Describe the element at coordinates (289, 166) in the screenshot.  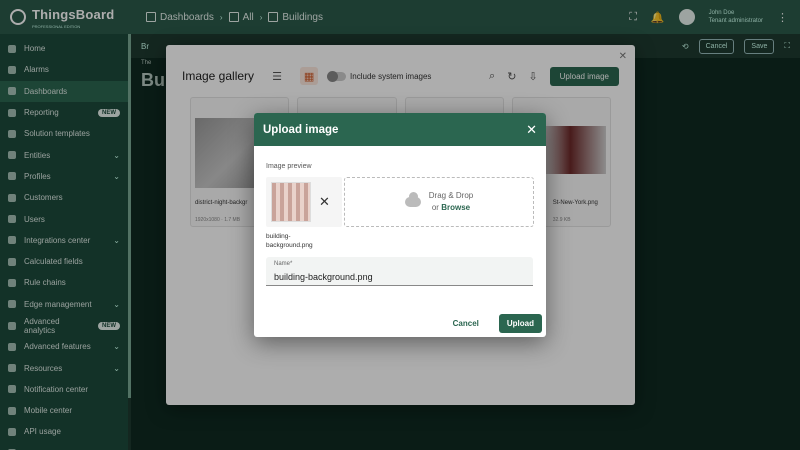
I see `image-preview-label: Image preview` at that location.